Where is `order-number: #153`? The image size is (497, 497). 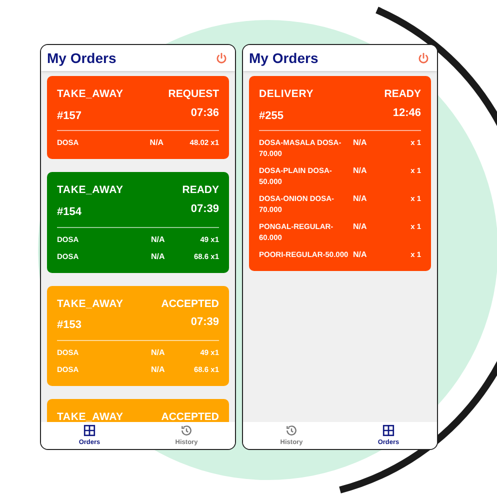
order-number: #153 is located at coordinates (69, 326).